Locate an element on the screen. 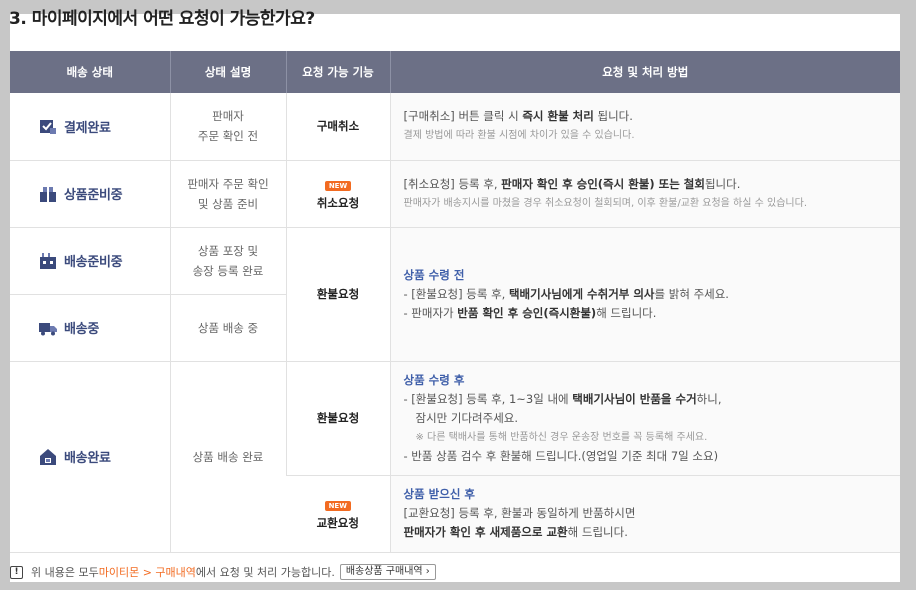 This screenshot has height=590, width=916. method-line: [구매취소] 버튼 클릭 시 즉시 환불 처리 됩니다. is located at coordinates (518, 116).